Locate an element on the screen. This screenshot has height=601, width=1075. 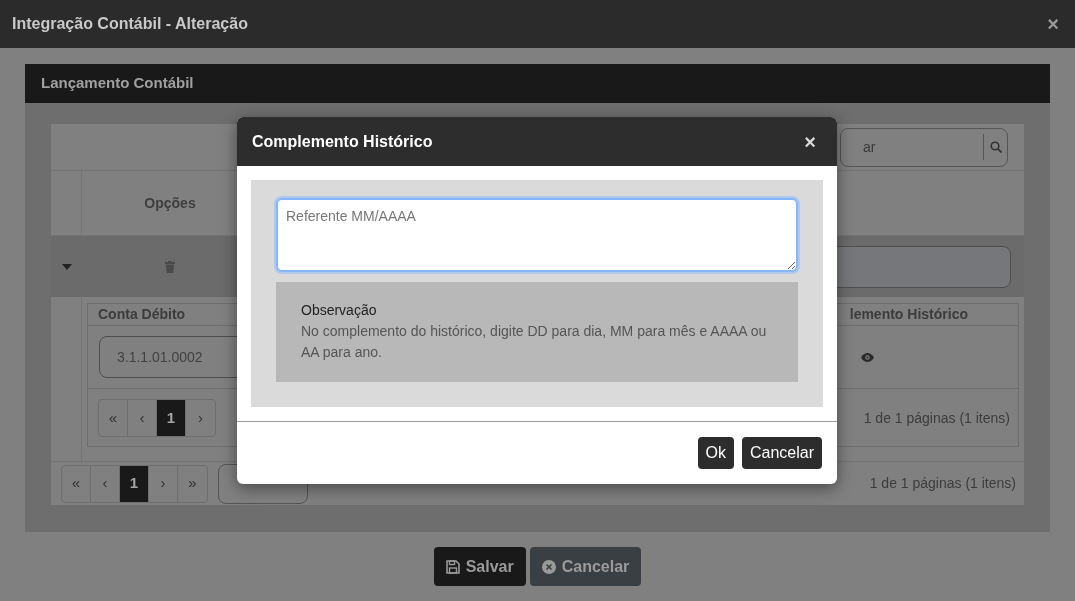
save-button: Salvar is located at coordinates (479, 566).